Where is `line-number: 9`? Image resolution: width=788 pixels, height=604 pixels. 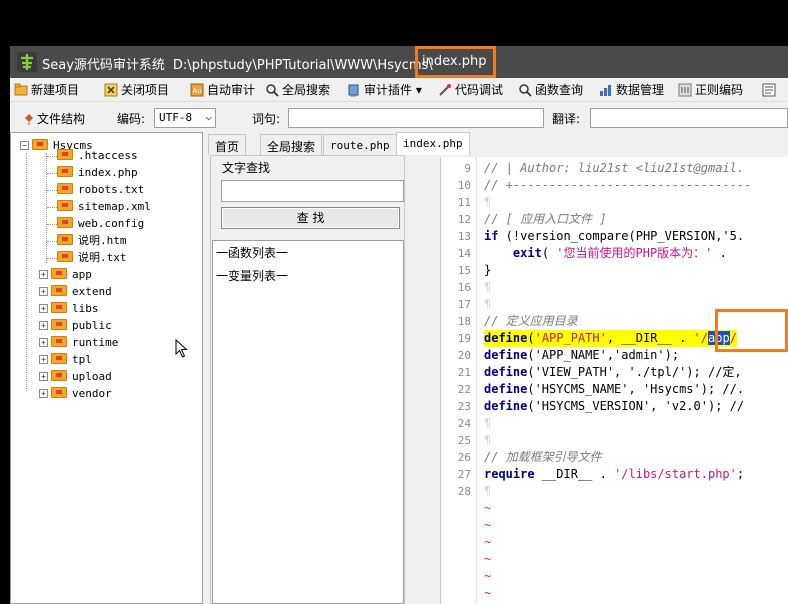 line-number: 9 is located at coordinates (467, 168).